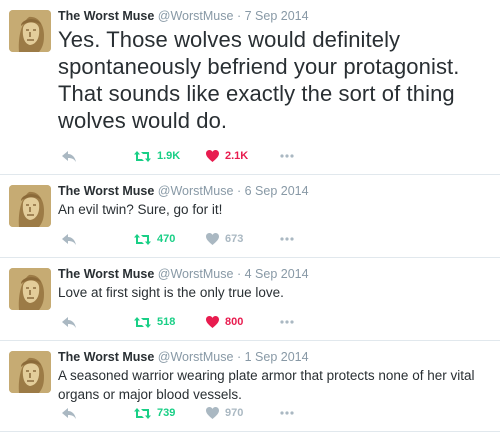 The width and height of the screenshot is (500, 432). What do you see at coordinates (166, 322) in the screenshot?
I see `retweet-count: 518` at bounding box center [166, 322].